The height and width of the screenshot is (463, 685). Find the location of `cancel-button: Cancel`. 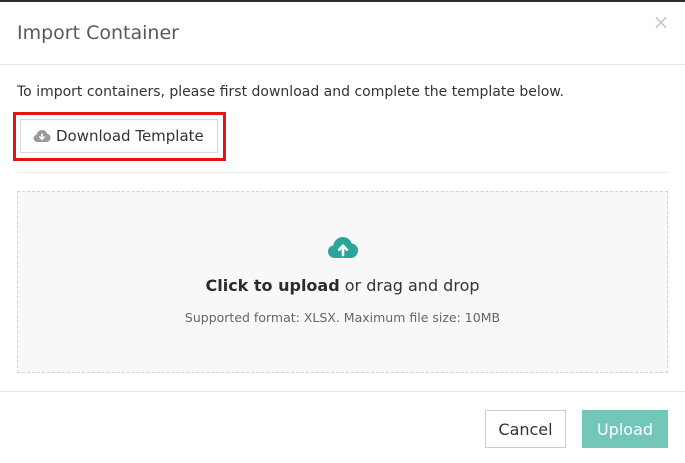

cancel-button: Cancel is located at coordinates (525, 429).